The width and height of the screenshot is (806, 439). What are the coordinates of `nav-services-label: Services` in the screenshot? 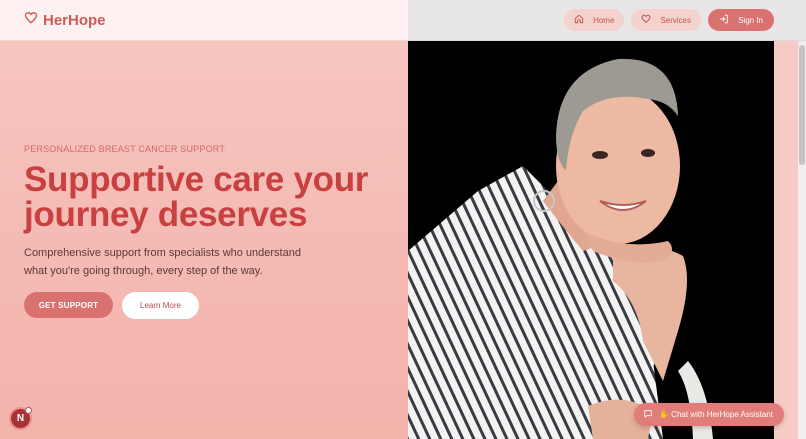 It's located at (676, 20).